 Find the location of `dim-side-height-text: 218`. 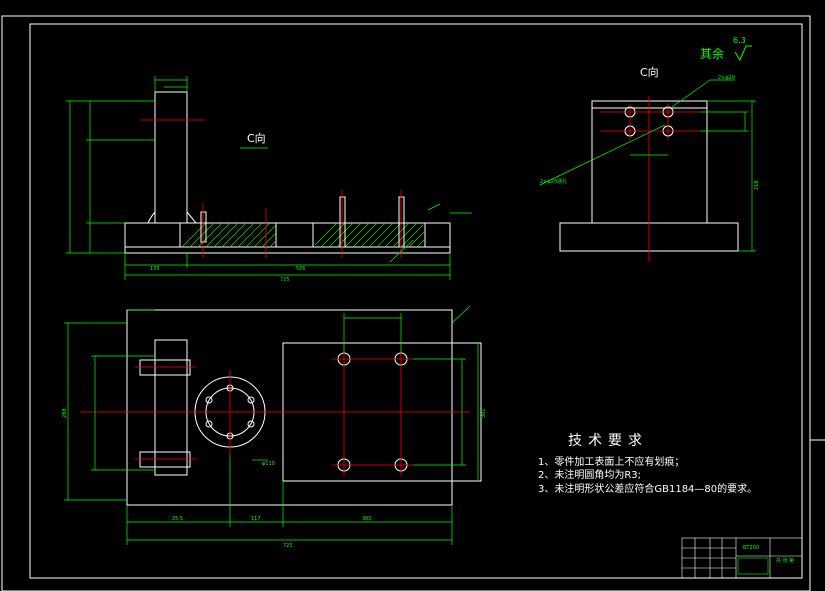

dim-side-height-text: 218 is located at coordinates (757, 185).